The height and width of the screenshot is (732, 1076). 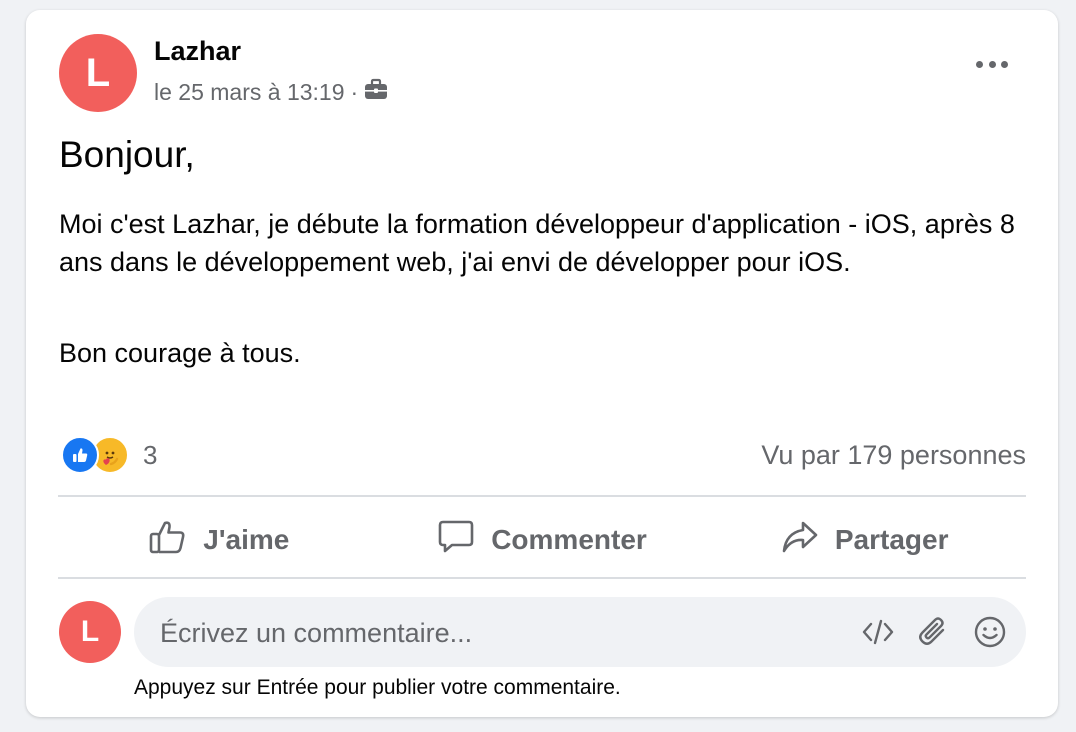 I want to click on post-paragraph: Bon courage à tous., so click(x=180, y=353).